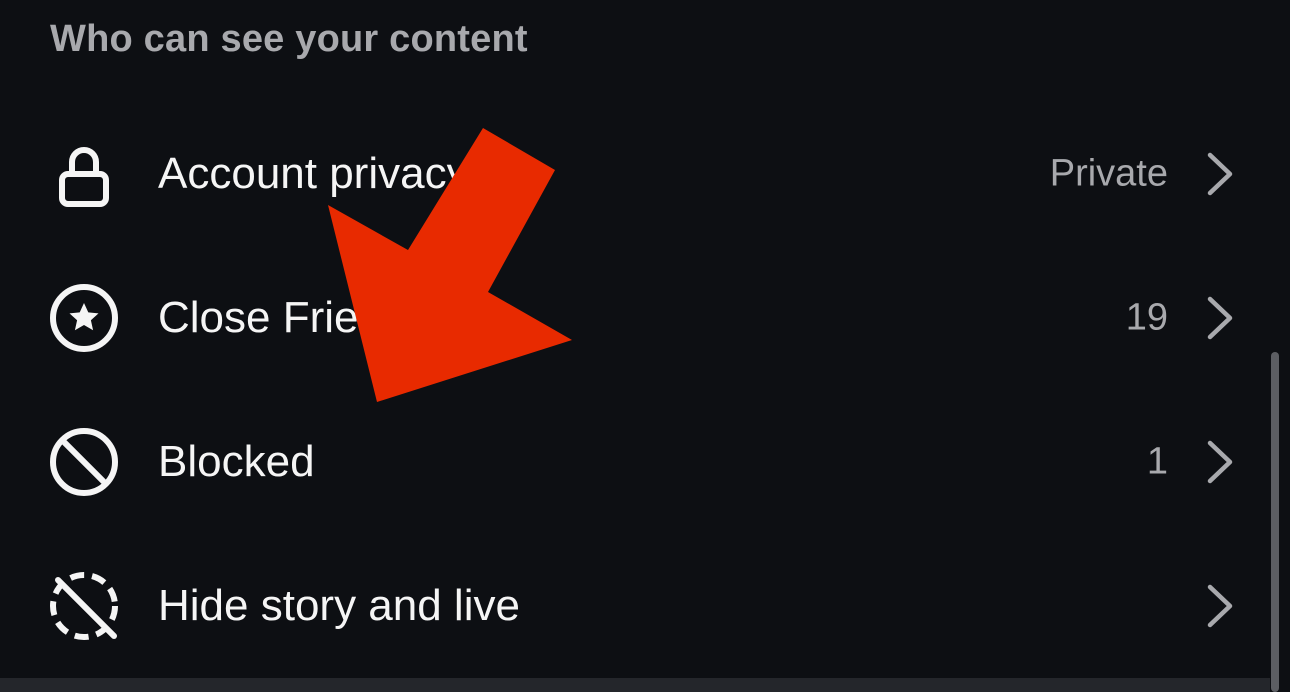  What do you see at coordinates (289, 39) in the screenshot?
I see `section-header: Who can see your content` at bounding box center [289, 39].